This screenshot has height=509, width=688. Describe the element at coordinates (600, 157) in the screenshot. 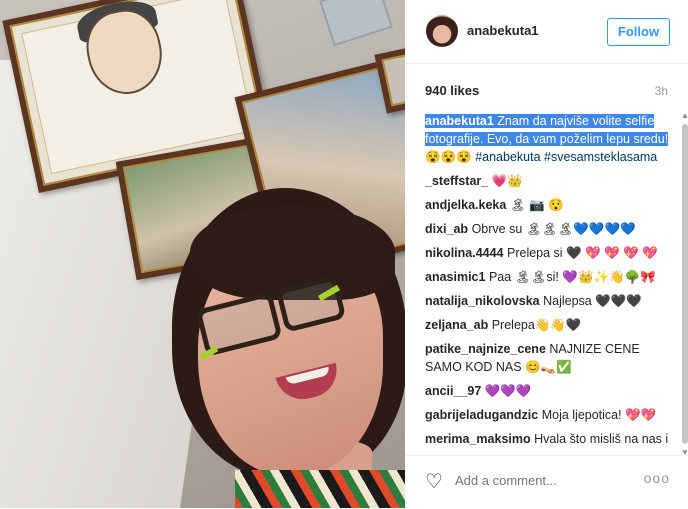

I see `hashtag-link: #svesamsteklasama` at that location.